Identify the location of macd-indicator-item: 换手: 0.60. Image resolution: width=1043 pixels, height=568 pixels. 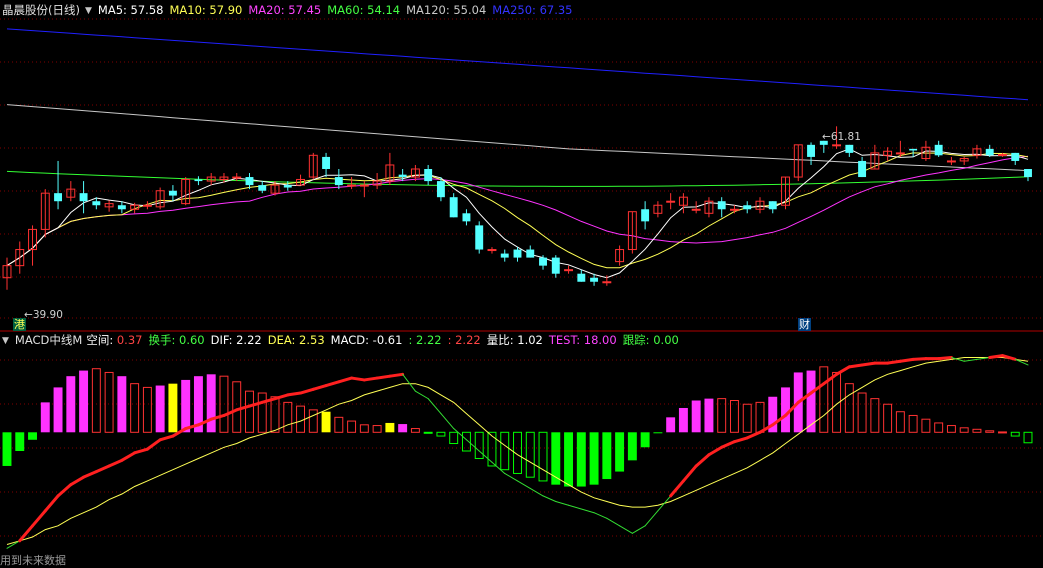
(176, 340).